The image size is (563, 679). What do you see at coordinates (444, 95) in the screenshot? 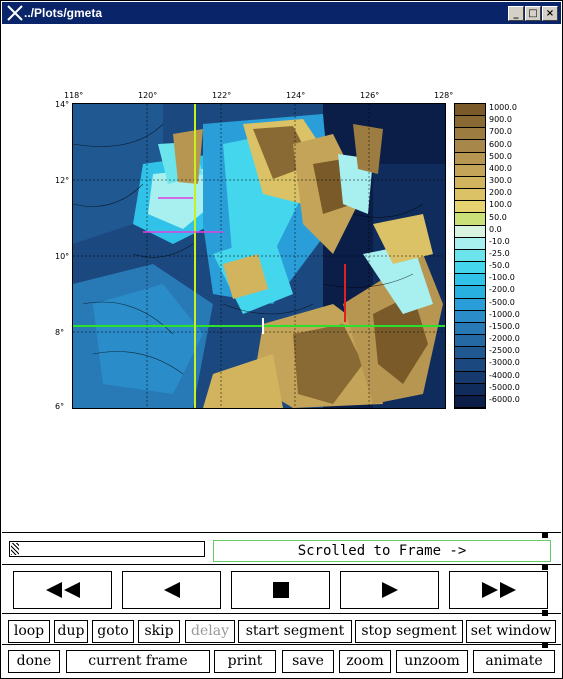
I see `x-tick-label: 128°` at bounding box center [444, 95].